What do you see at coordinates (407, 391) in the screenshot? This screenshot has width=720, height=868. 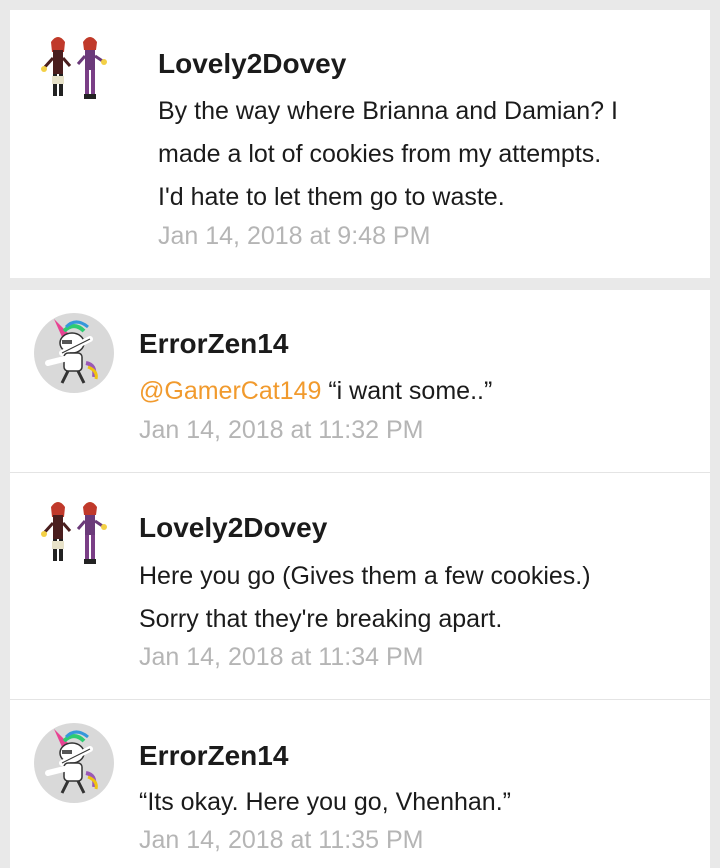 I see `comment-text: “i want some..”` at bounding box center [407, 391].